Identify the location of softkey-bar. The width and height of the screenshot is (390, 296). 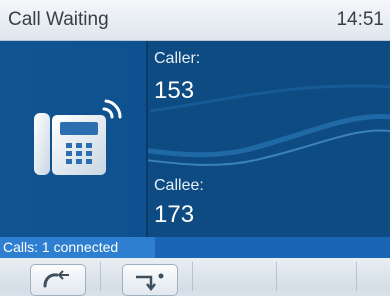
(195, 277).